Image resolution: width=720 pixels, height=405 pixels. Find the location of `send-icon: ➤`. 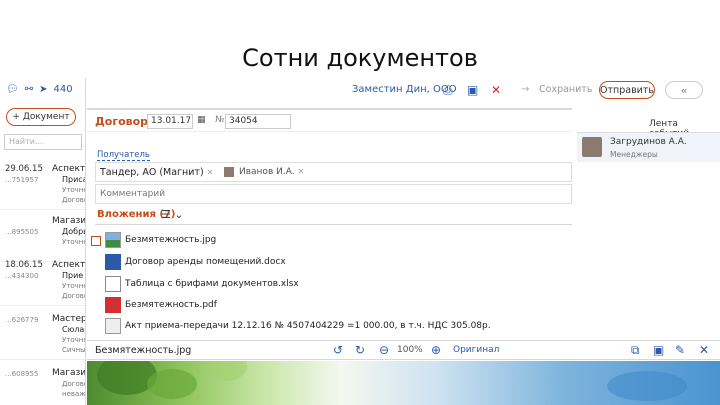

send-icon: ➤ is located at coordinates (43, 89).